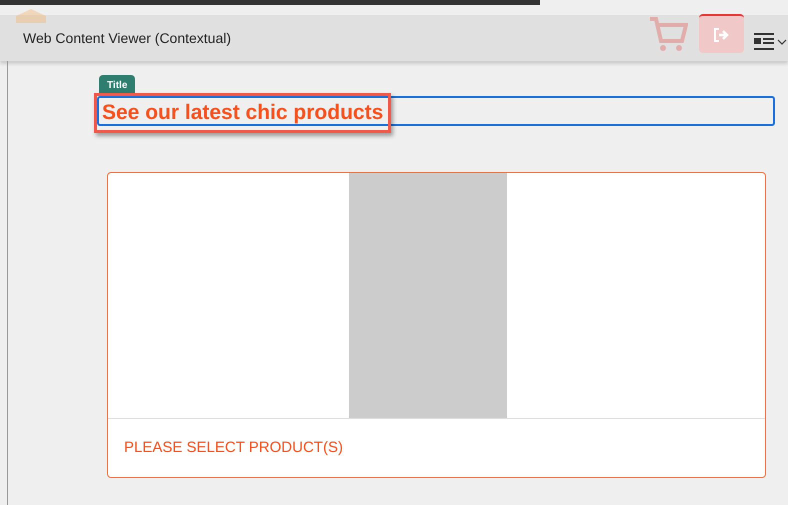 The image size is (788, 505). What do you see at coordinates (233, 448) in the screenshot?
I see `select-products-message: PLEASE SELECT PRODUCT(S)` at bounding box center [233, 448].